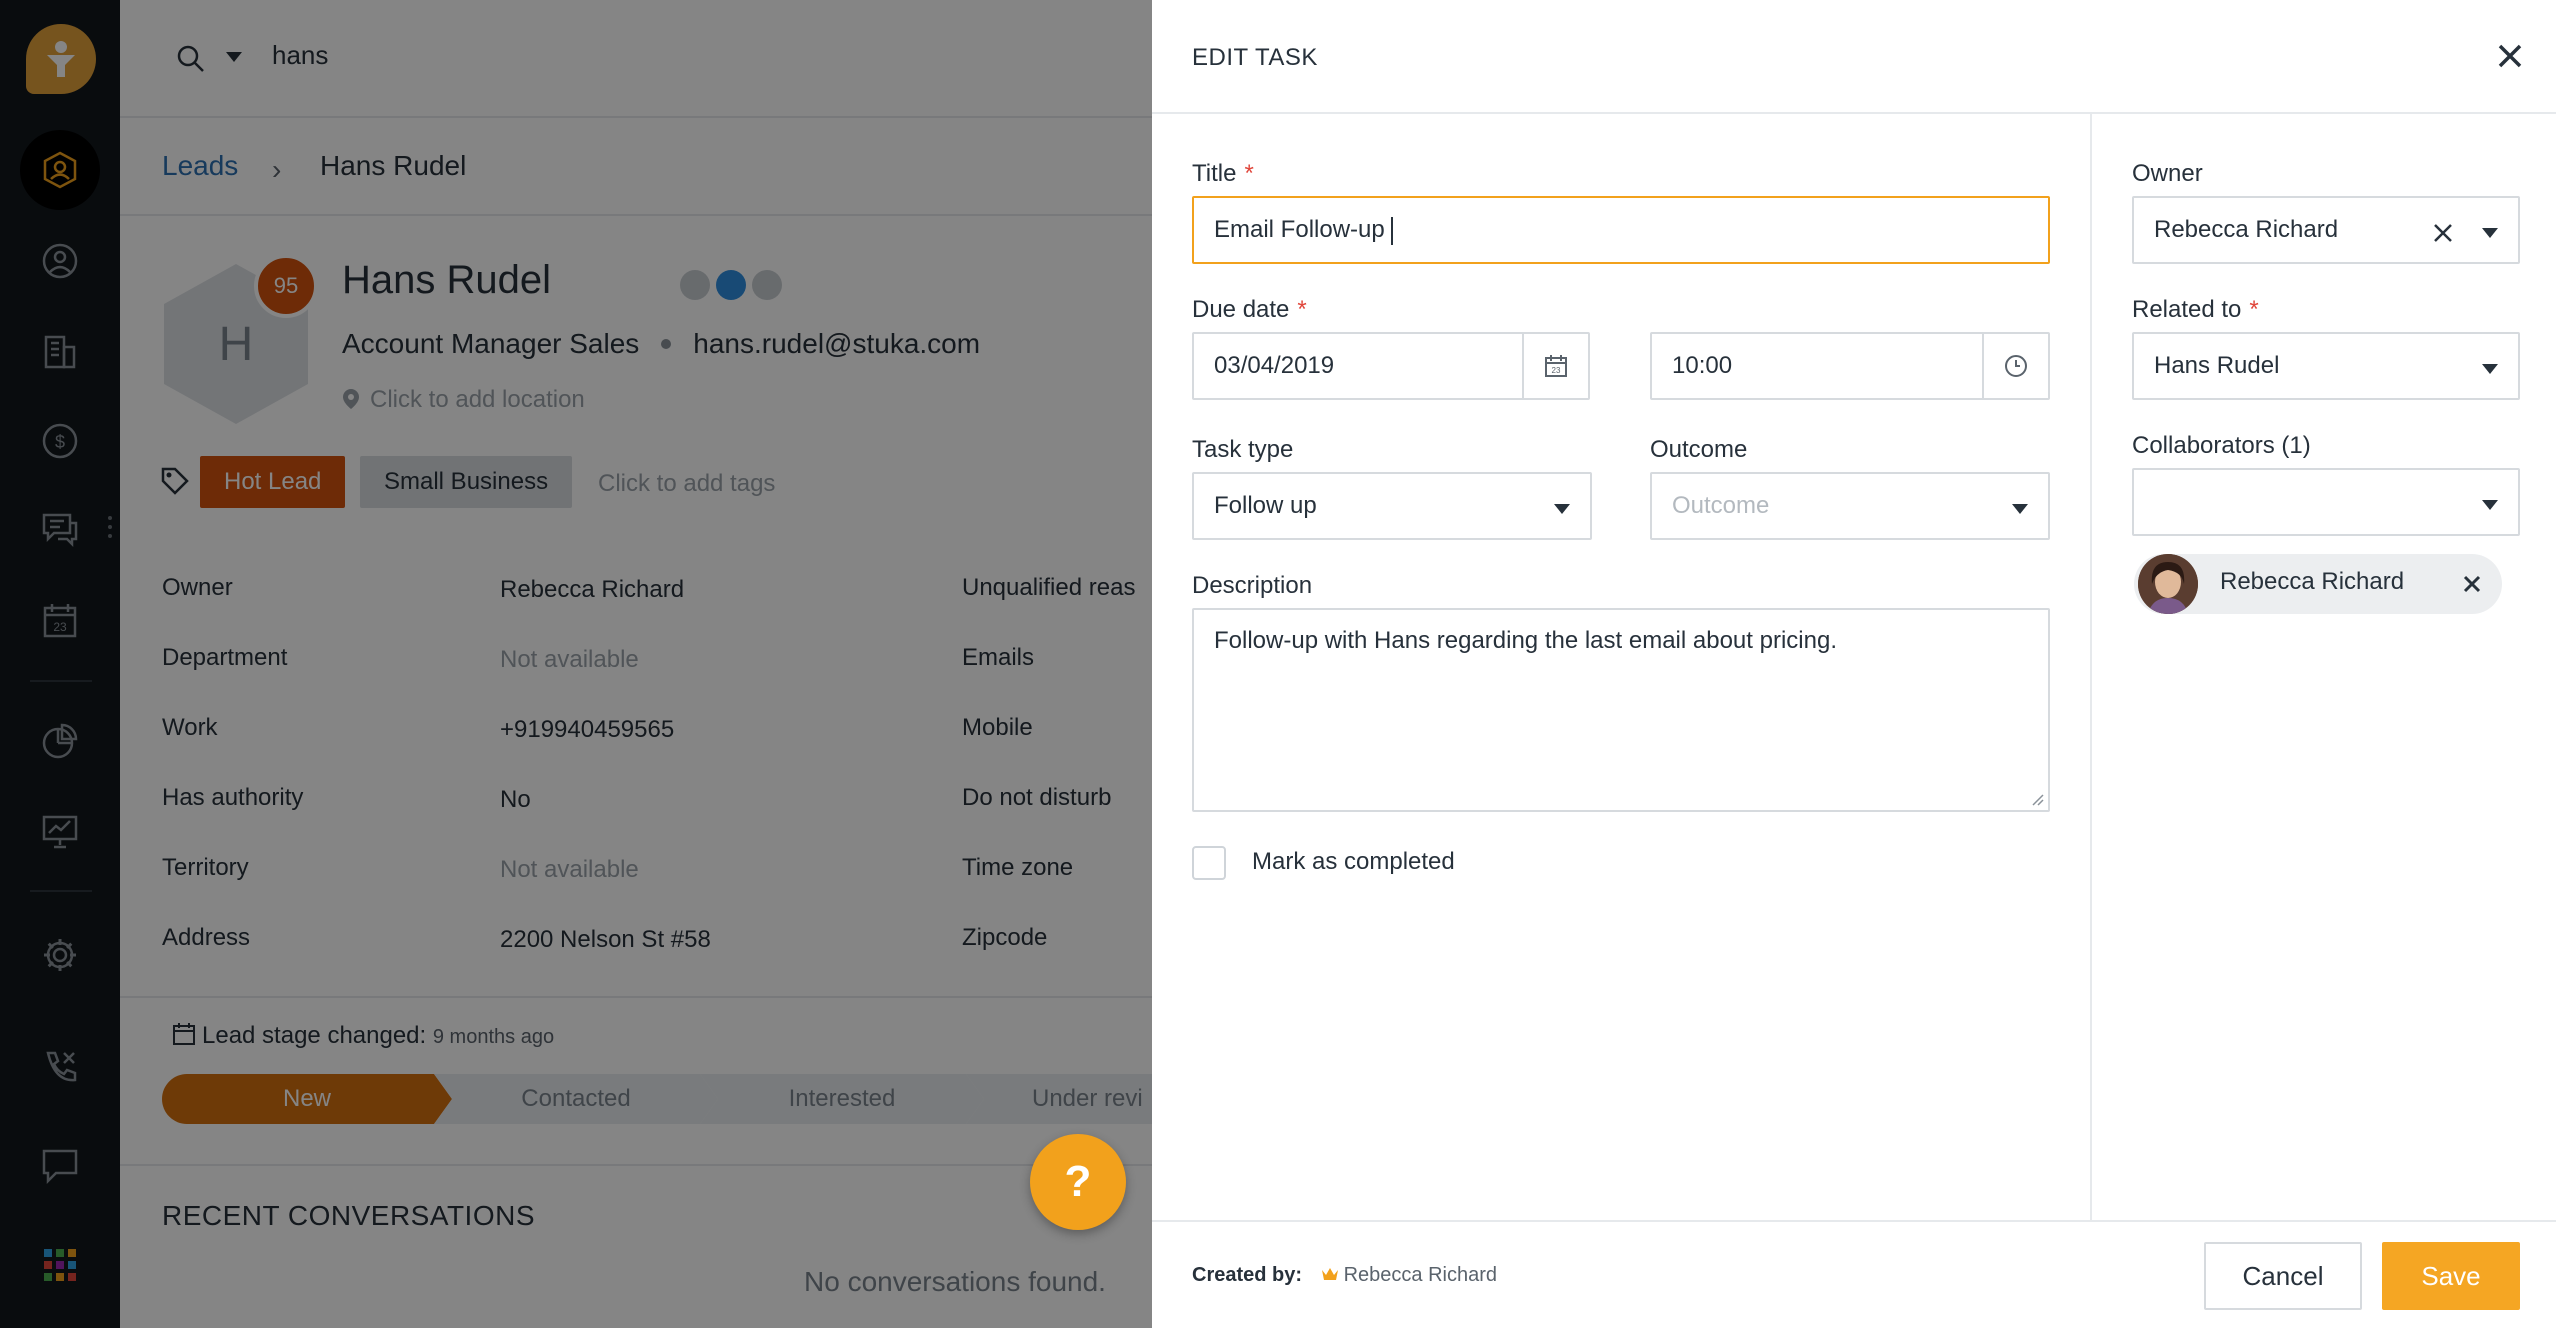 This screenshot has width=2556, height=1328. I want to click on date-picker-button: 23, so click(1555, 366).